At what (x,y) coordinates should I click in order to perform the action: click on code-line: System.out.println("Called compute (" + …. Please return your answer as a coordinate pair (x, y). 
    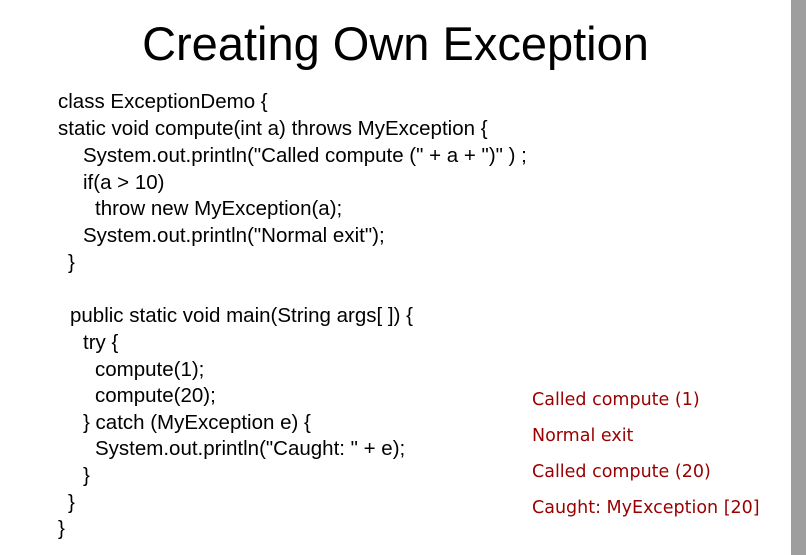
    Looking at the image, I should click on (305, 155).